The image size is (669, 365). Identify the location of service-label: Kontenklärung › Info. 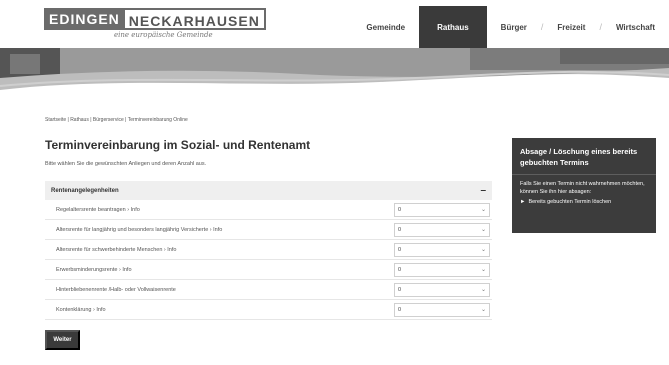
(217, 310).